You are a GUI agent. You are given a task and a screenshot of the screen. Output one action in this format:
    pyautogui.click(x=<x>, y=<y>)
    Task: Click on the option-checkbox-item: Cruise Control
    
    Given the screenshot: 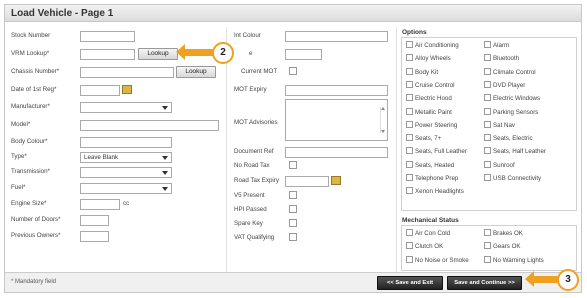 What is the action you would take?
    pyautogui.click(x=430, y=84)
    